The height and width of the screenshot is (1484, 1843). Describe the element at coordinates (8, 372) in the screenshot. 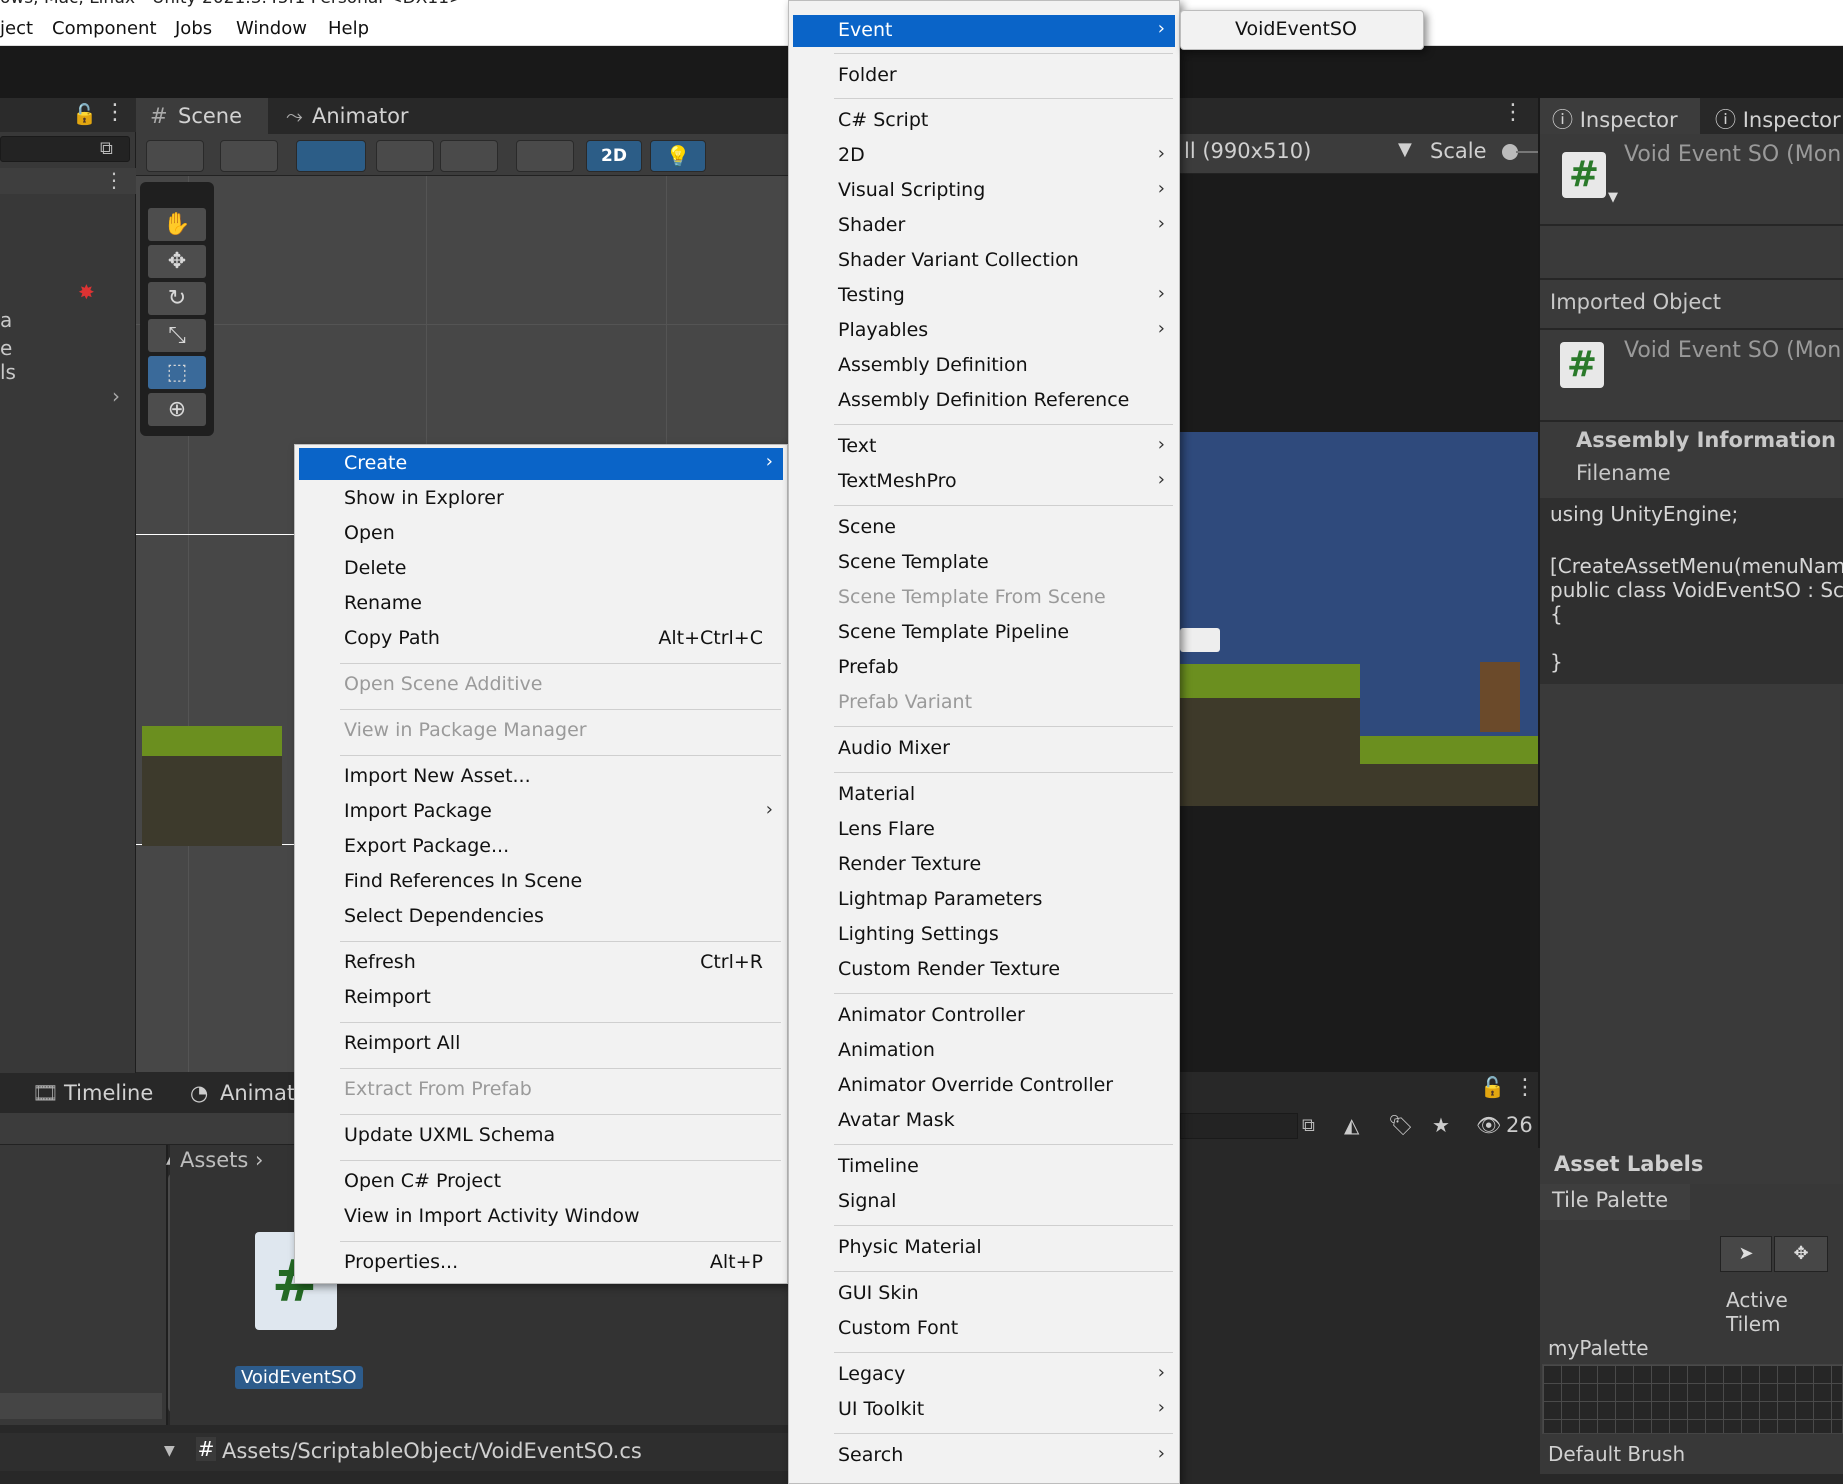

I see `hierarchy-item-ls: ls` at that location.